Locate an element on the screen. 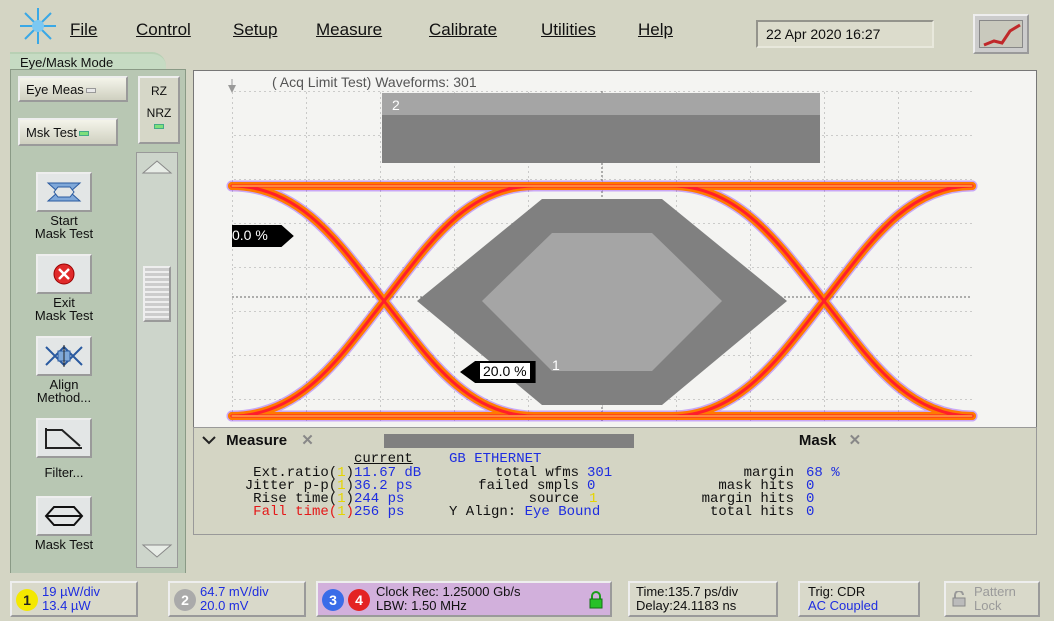 This screenshot has height=621, width=1054. exit-mask-test-button: Exit Mask Test is located at coordinates (64, 288).